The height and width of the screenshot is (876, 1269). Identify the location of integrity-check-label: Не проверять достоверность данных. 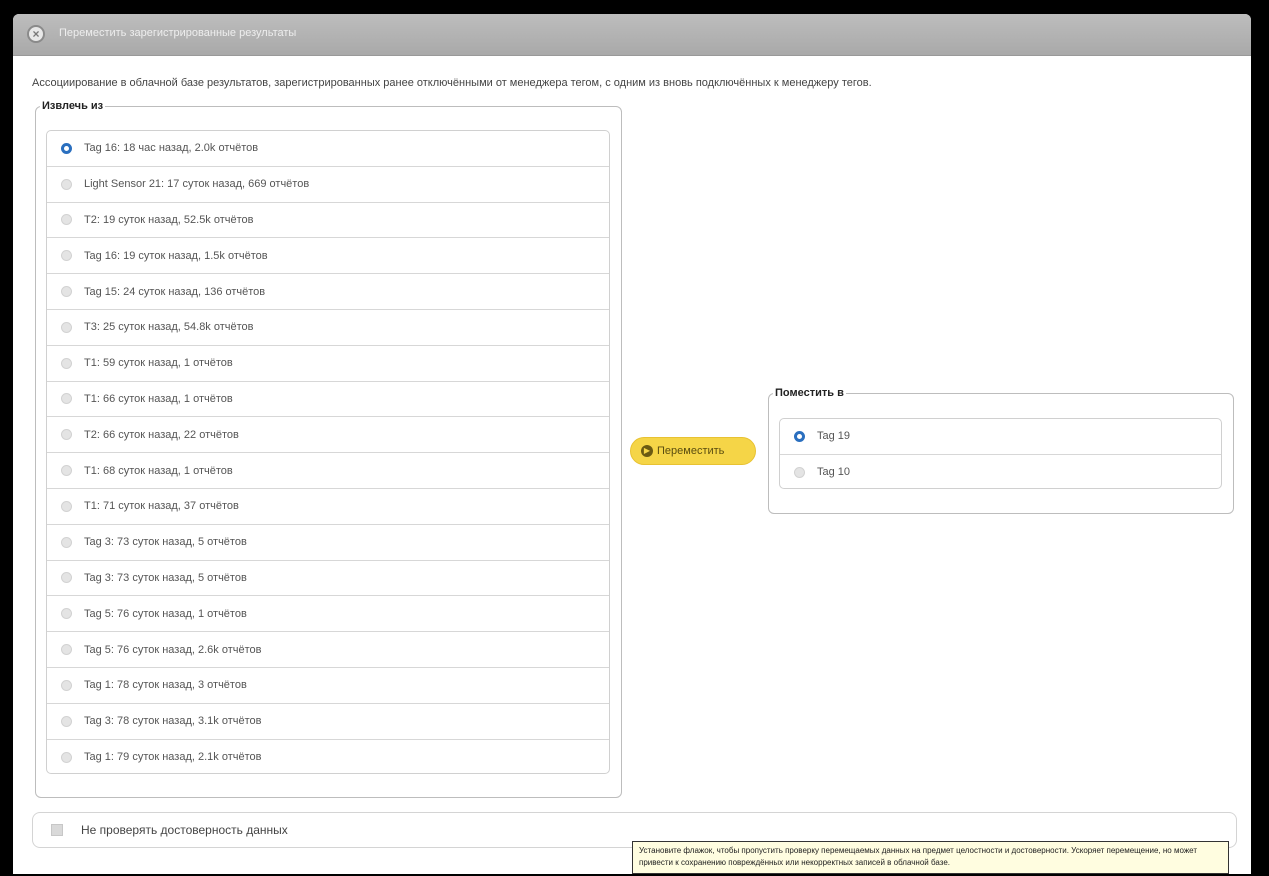
(184, 830).